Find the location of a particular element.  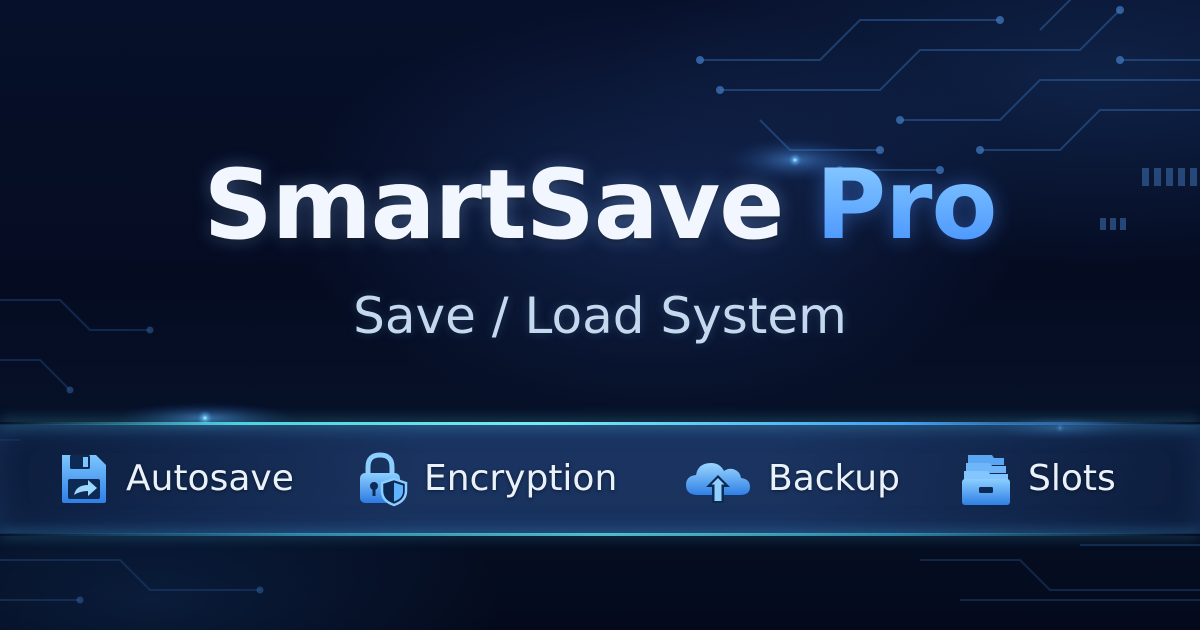

feature-encryption: Encryption is located at coordinates (485, 479).